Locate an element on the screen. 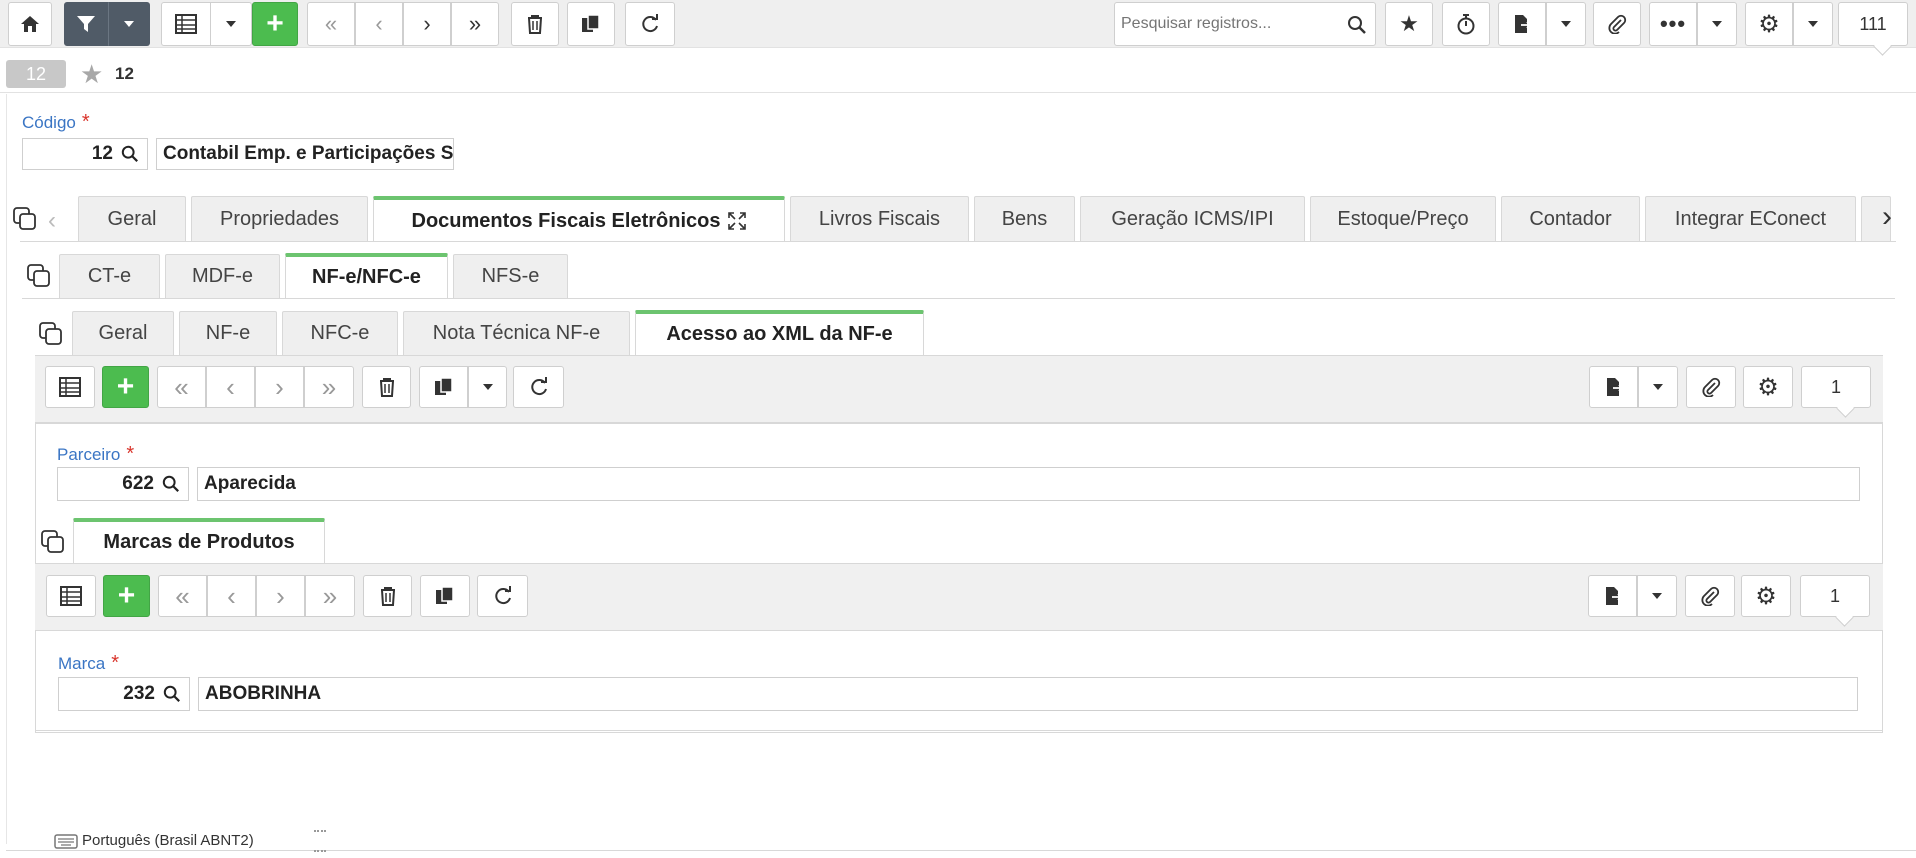  star-icon: ★ is located at coordinates (1409, 23).